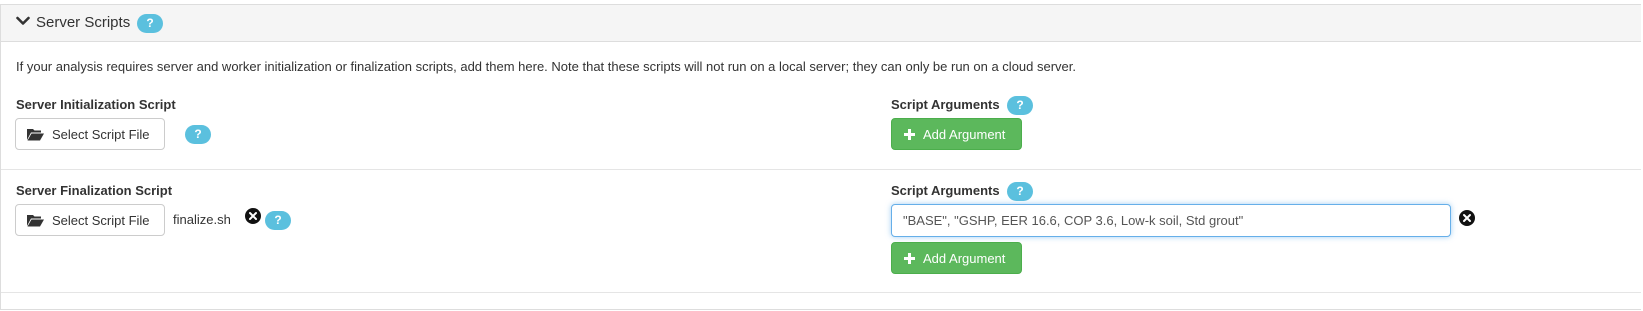 The width and height of the screenshot is (1643, 311). Describe the element at coordinates (821, 23) in the screenshot. I see `panel-heading: Server Scripts ?` at that location.